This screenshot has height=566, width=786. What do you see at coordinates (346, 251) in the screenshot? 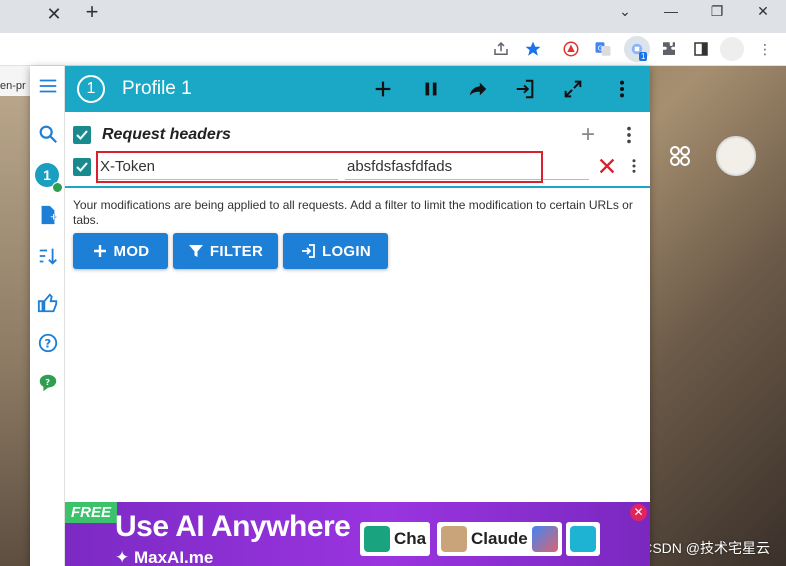
I see `login-button-label: LOGIN` at bounding box center [346, 251].